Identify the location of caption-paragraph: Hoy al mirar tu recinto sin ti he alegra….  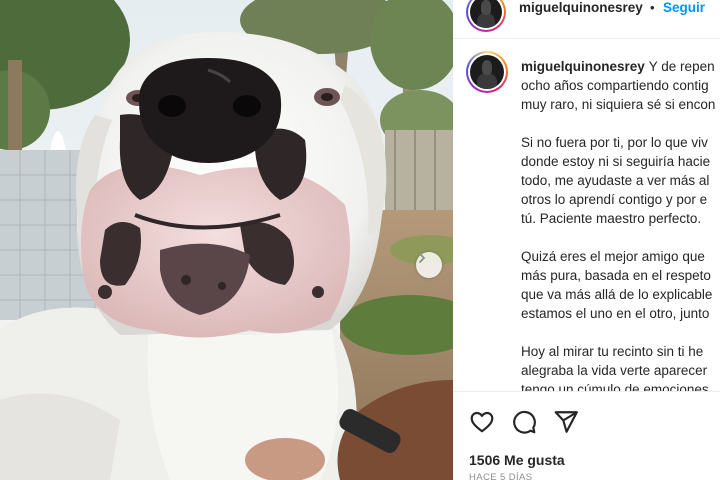
(620, 366).